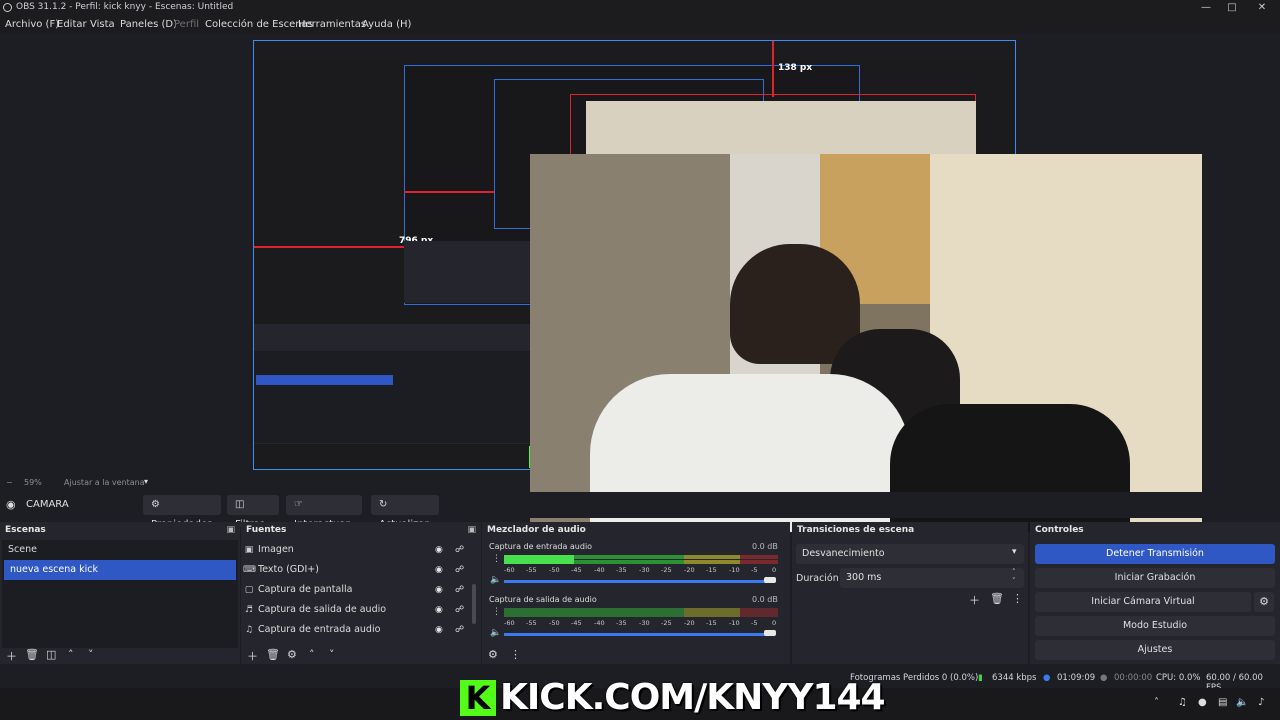 The image size is (1280, 720). Describe the element at coordinates (493, 654) in the screenshot. I see `mixer-settings-icon: ⚙` at that location.